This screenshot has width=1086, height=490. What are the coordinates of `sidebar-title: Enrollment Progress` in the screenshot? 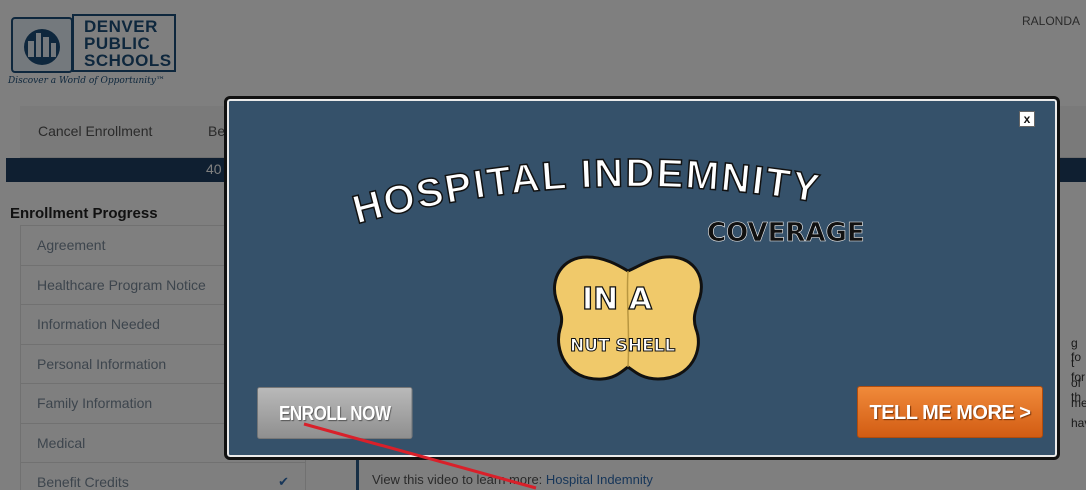 It's located at (84, 213).